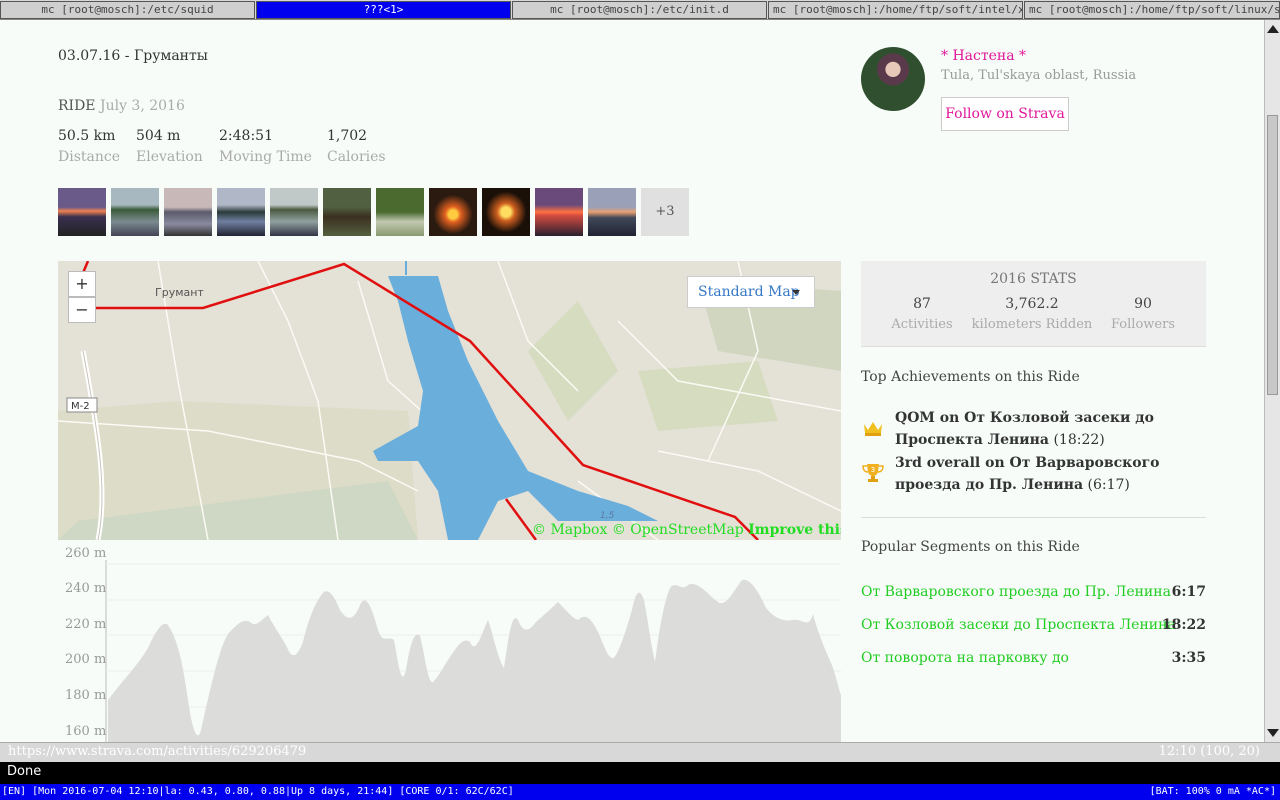 The width and height of the screenshot is (1280, 800). What do you see at coordinates (1032, 324) in the screenshot?
I see `year-stat-label: kilometers Ridden` at bounding box center [1032, 324].